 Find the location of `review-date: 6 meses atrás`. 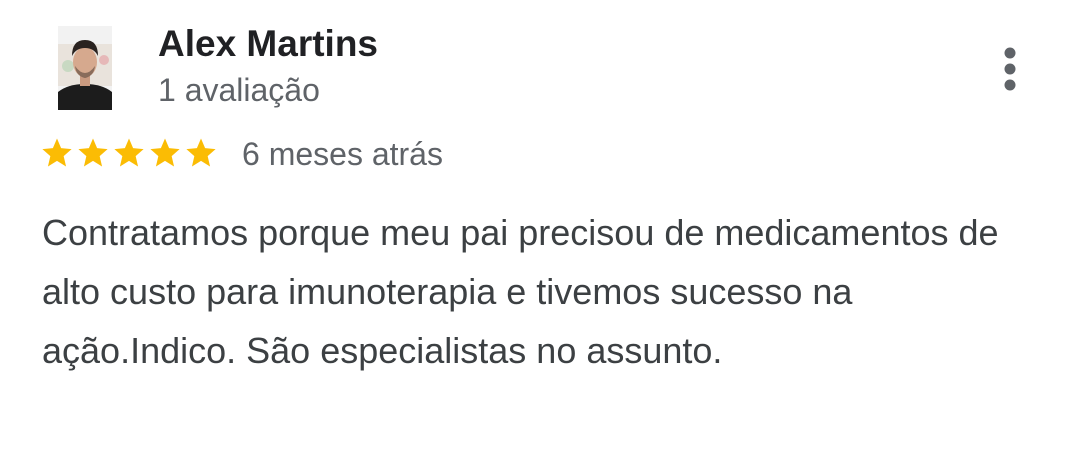

review-date: 6 meses atrás is located at coordinates (342, 154).